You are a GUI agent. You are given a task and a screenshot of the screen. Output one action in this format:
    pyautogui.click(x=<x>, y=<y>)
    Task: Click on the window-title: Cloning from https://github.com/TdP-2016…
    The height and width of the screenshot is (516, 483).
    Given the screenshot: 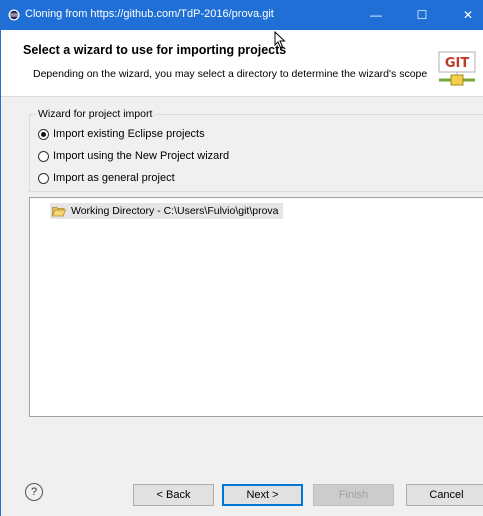 What is the action you would take?
    pyautogui.click(x=149, y=14)
    